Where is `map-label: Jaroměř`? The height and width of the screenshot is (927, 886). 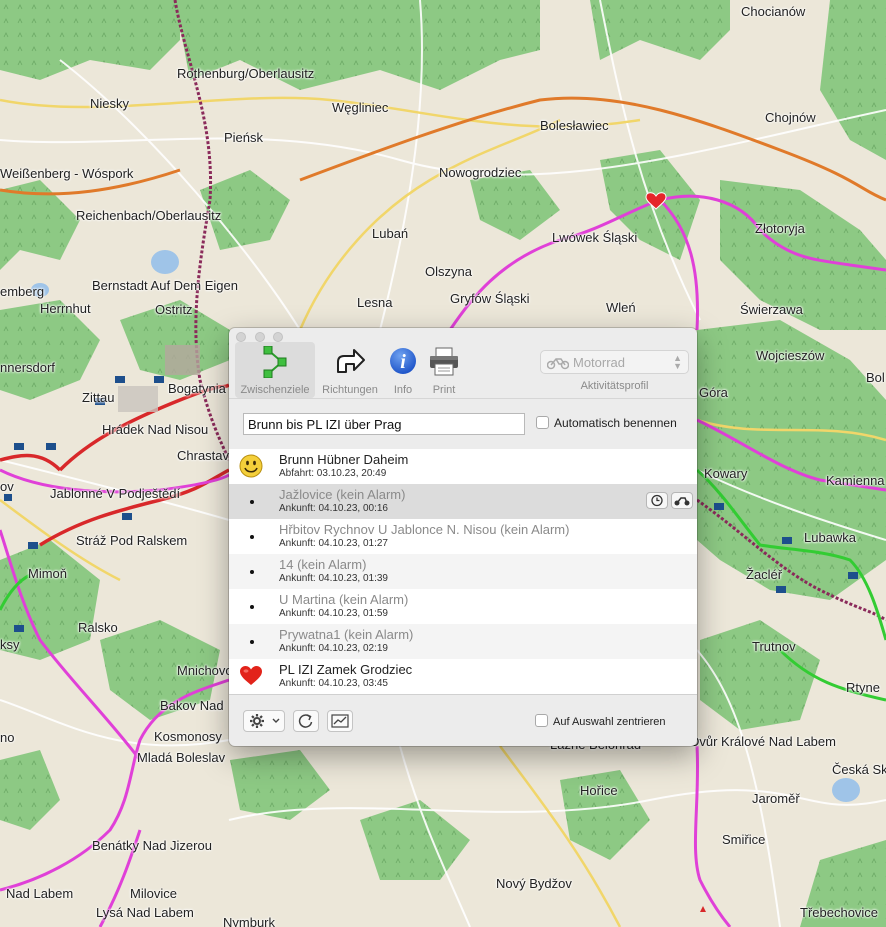 map-label: Jaroměř is located at coordinates (776, 798).